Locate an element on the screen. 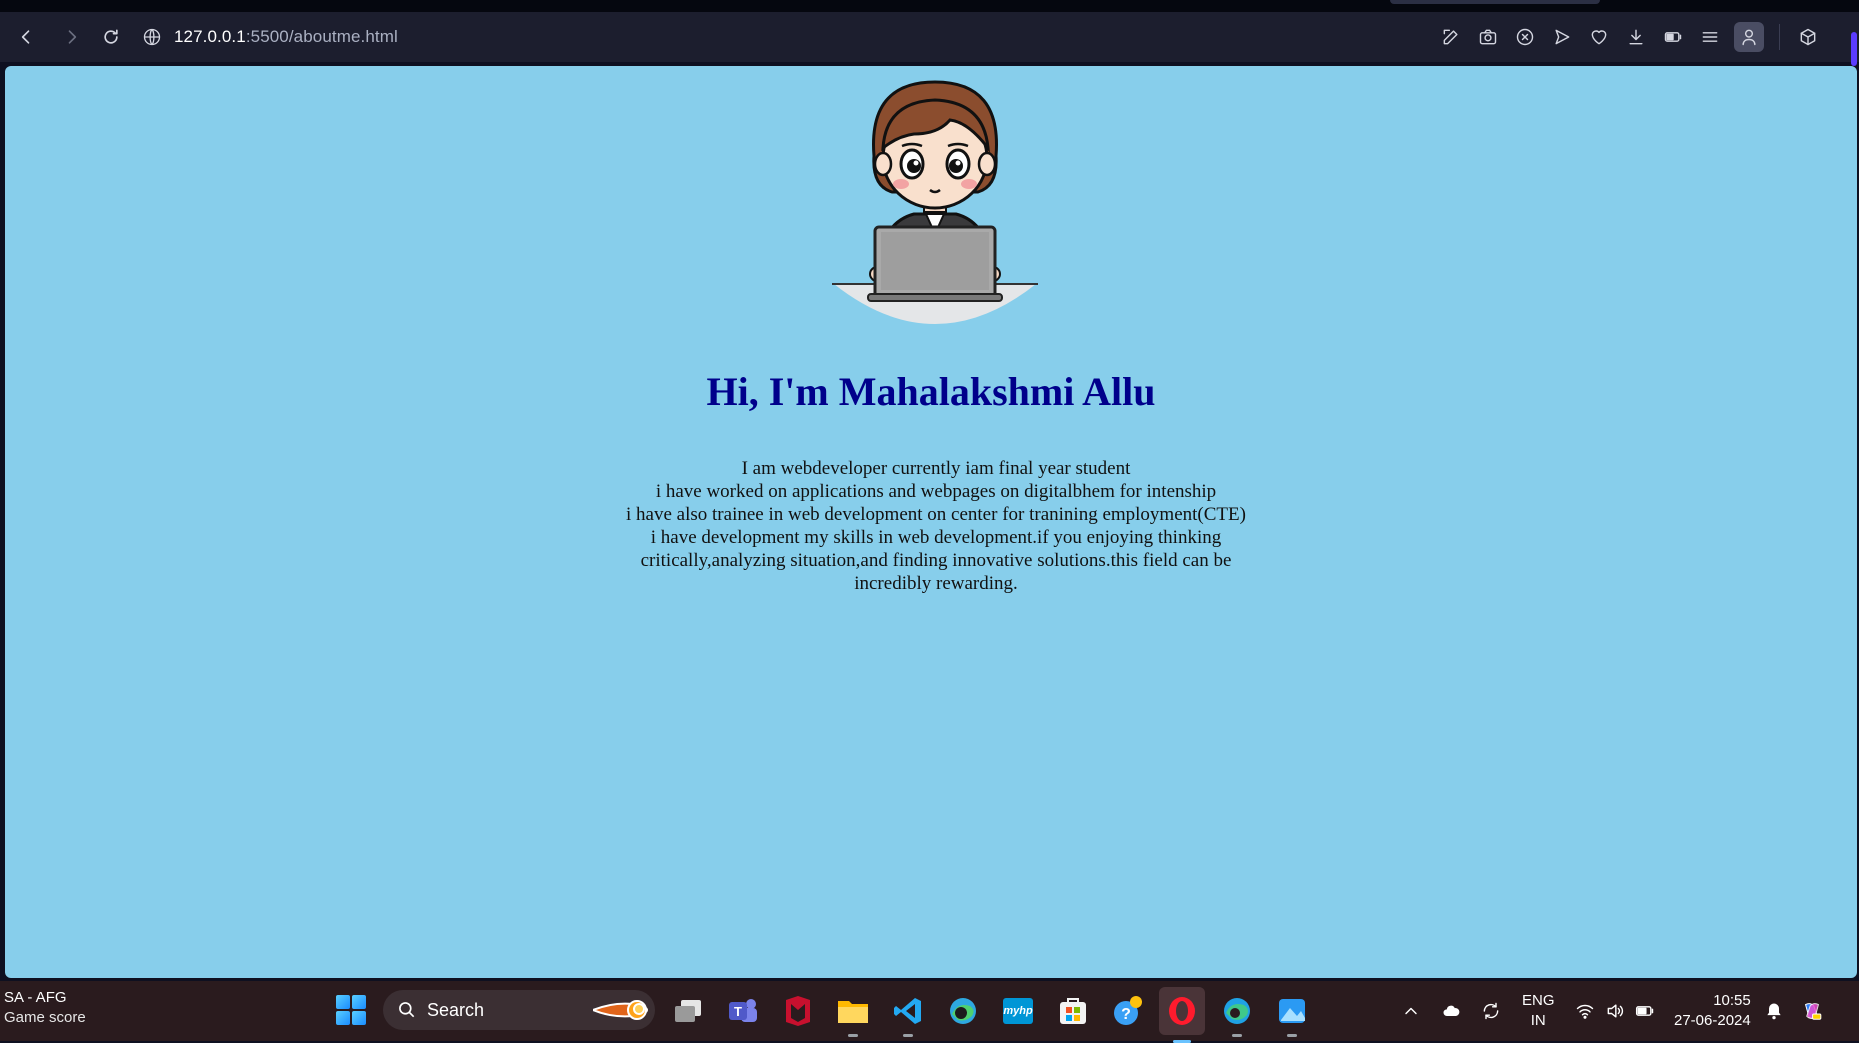 Image resolution: width=1859 pixels, height=1043 pixels. edge-dev-app is located at coordinates (963, 1011).